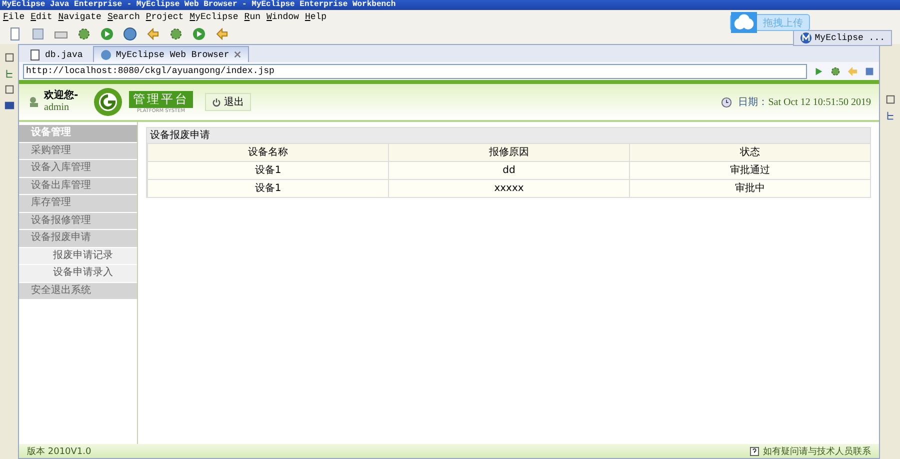  What do you see at coordinates (80, 17) in the screenshot?
I see `menu-item: Navigate` at bounding box center [80, 17].